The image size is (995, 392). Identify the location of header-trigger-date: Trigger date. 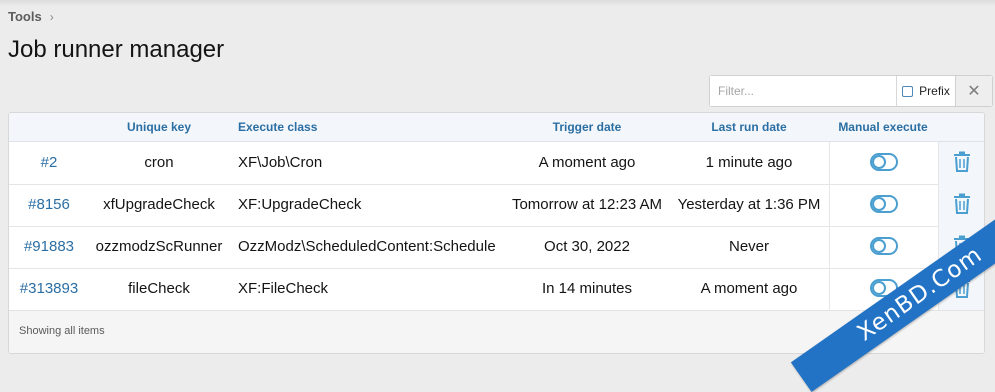
(587, 127).